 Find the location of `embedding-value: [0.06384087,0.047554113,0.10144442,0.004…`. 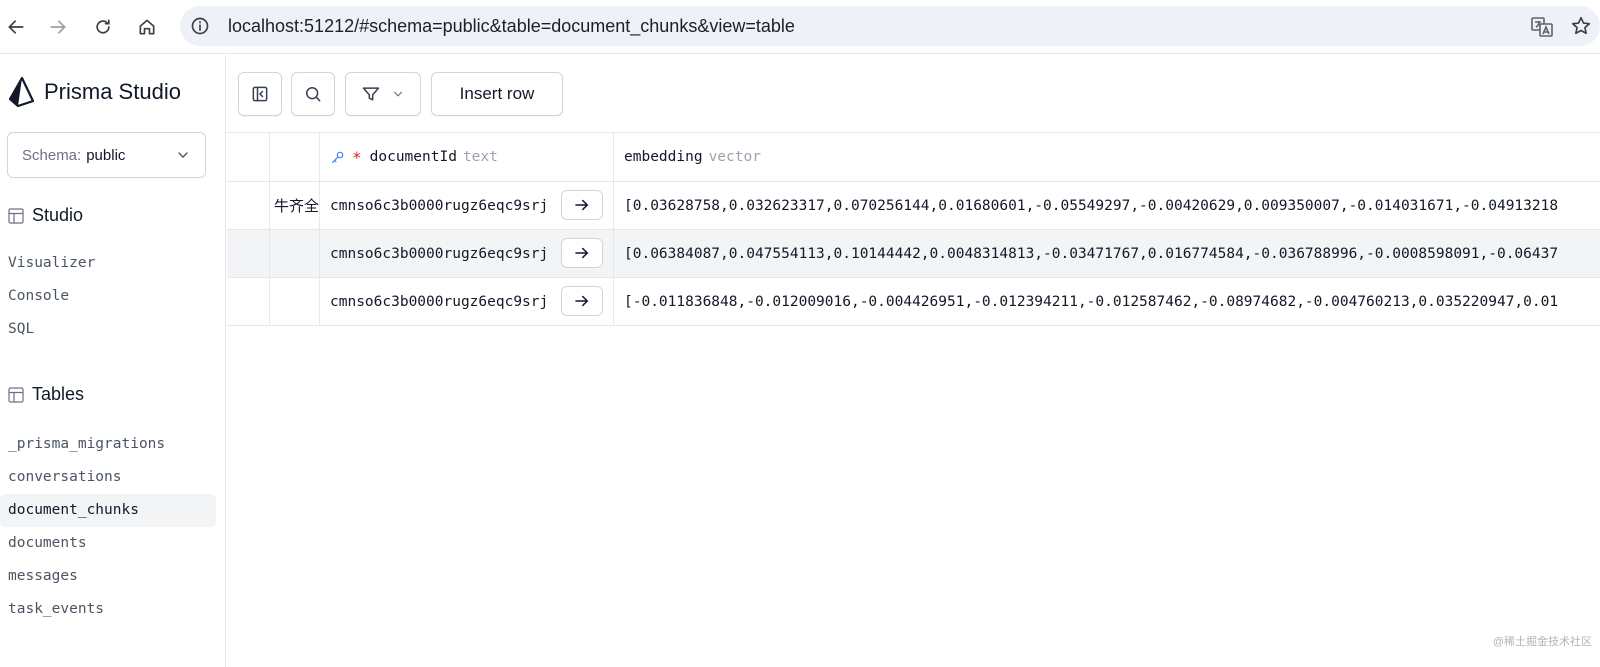

embedding-value: [0.06384087,0.047554113,0.10144442,0.004… is located at coordinates (1091, 253).